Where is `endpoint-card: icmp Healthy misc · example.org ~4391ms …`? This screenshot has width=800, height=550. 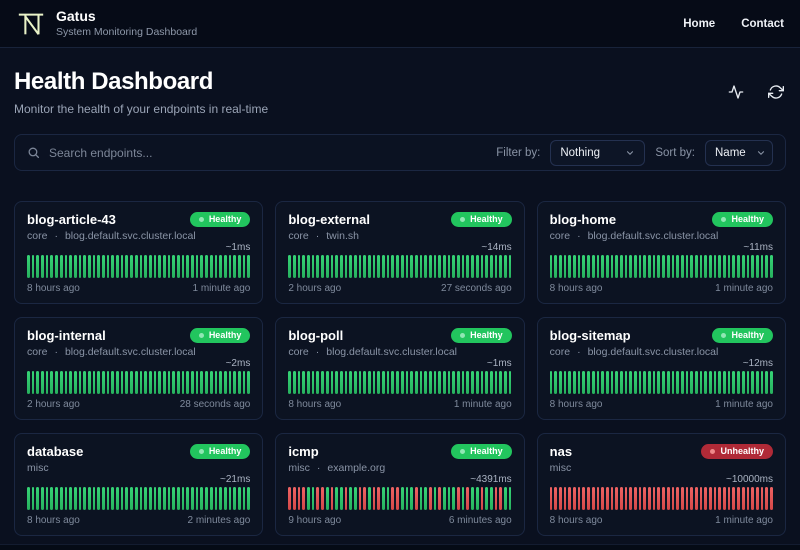 endpoint-card: icmp Healthy misc · example.org ~4391ms … is located at coordinates (400, 484).